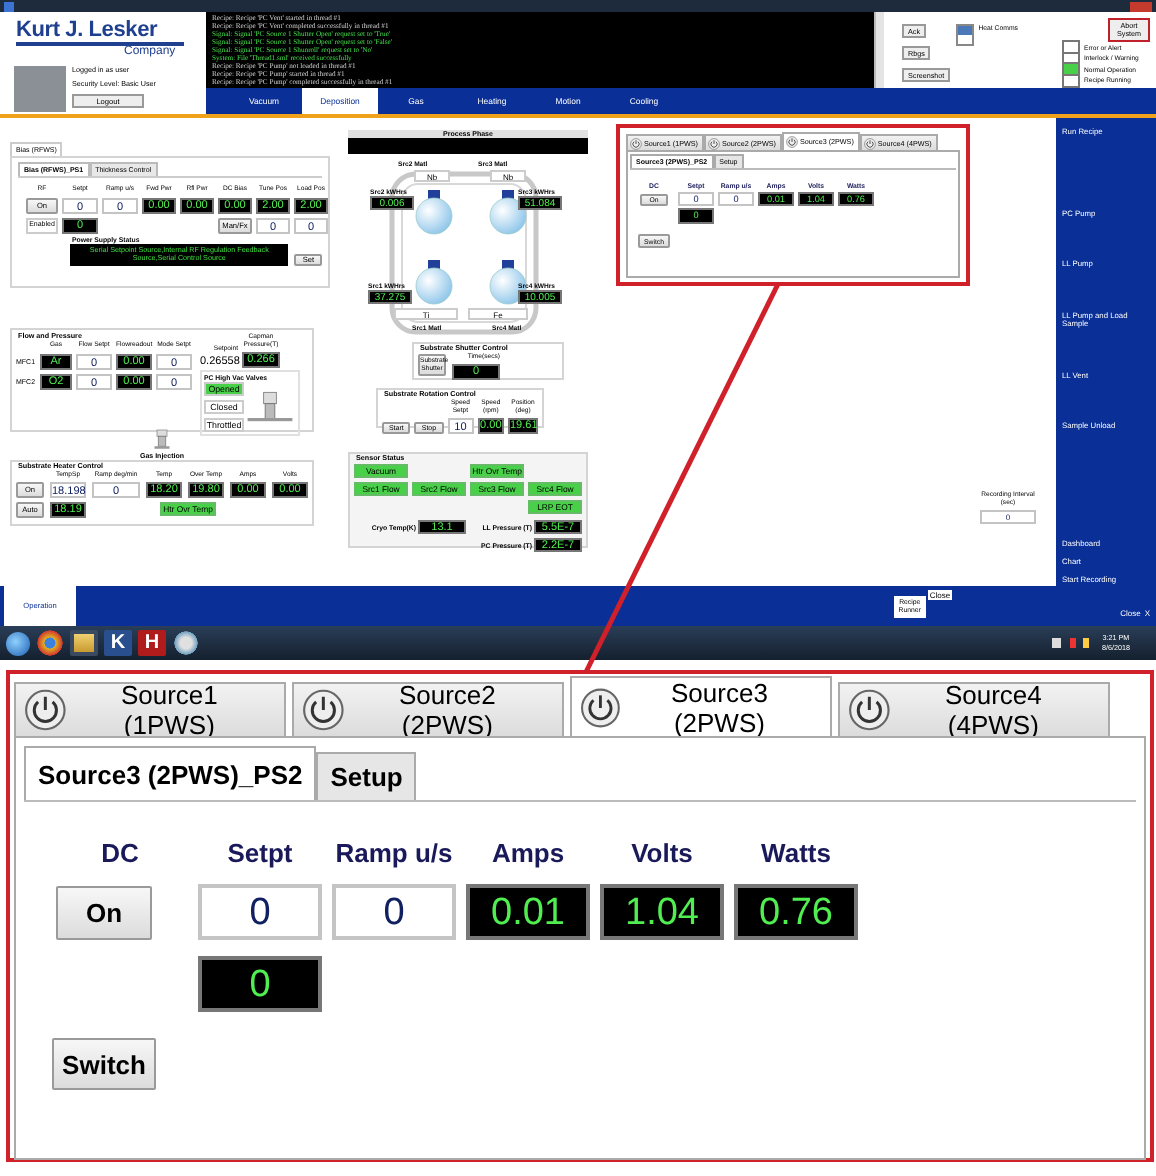 This screenshot has width=1156, height=1176. I want to click on column-label: Amps, so click(528, 853).